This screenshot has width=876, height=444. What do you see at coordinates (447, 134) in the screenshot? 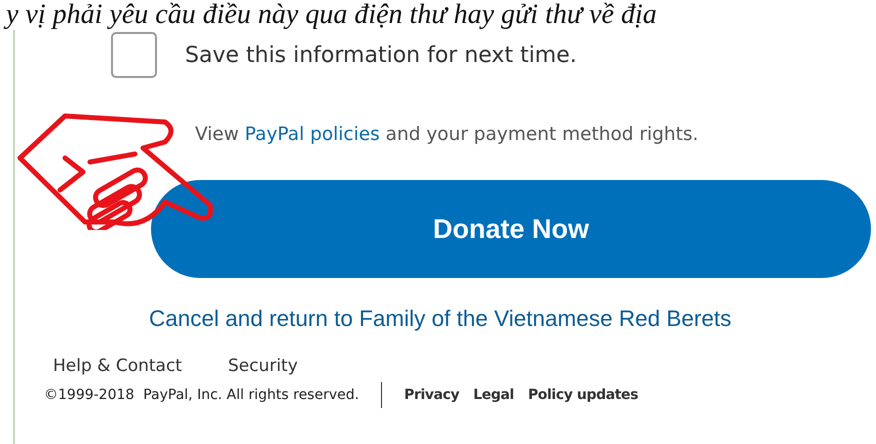
I see `policies-text: View PayPal policies and your payment method rights.` at bounding box center [447, 134].